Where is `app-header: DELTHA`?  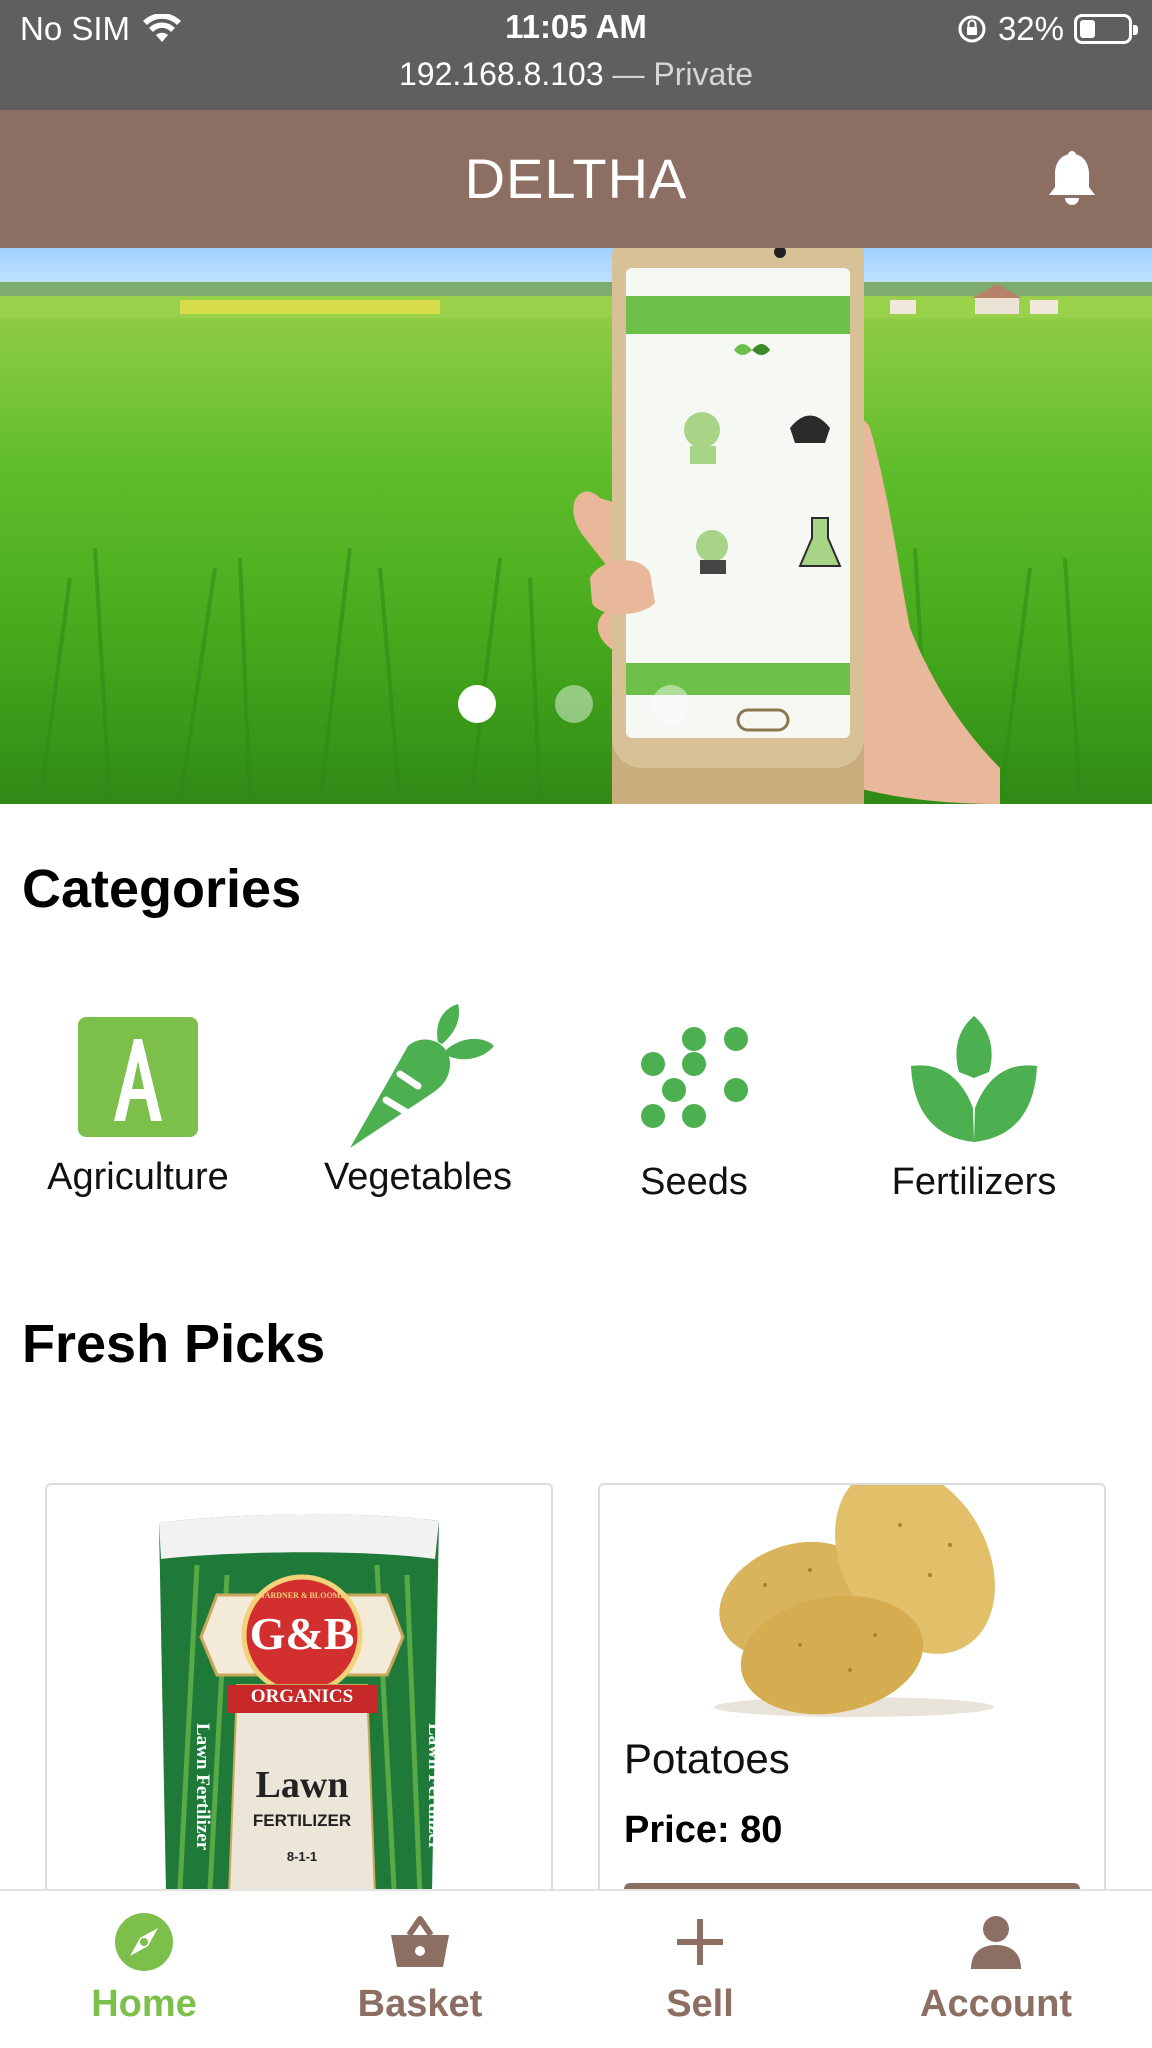
app-header: DELTHA is located at coordinates (576, 179).